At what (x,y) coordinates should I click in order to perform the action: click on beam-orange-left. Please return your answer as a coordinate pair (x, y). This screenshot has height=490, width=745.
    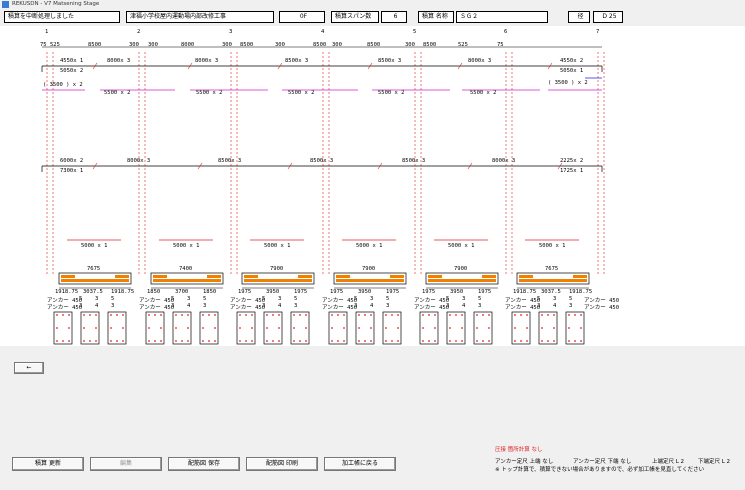
    Looking at the image, I should click on (160, 276).